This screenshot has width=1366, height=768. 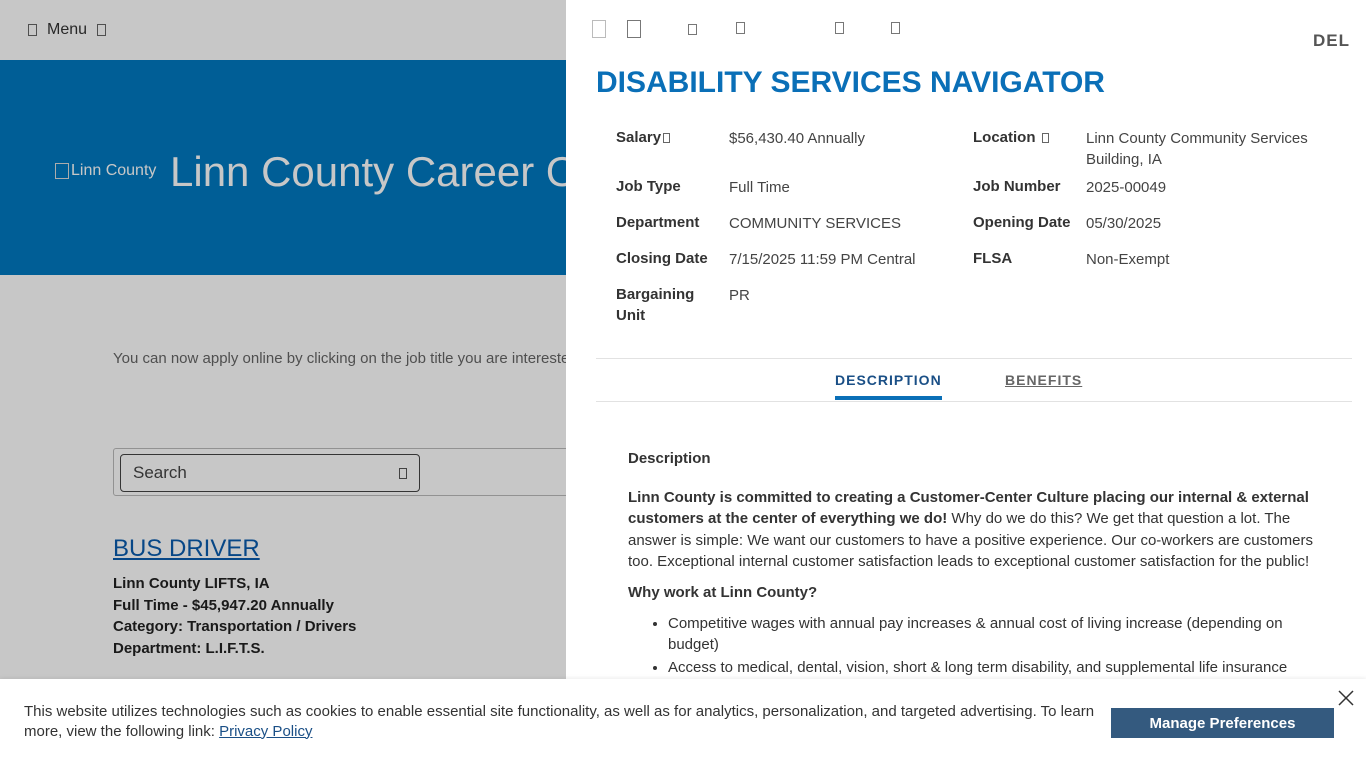 I want to click on salary-value: $56,430.40 Annually, so click(x=797, y=138).